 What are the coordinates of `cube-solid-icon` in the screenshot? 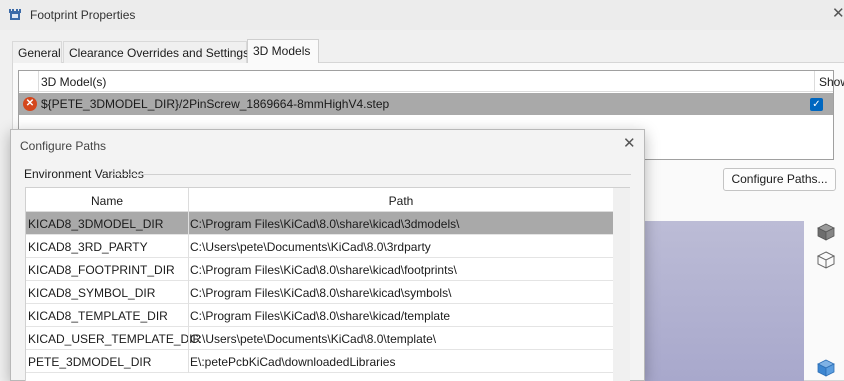 It's located at (826, 232).